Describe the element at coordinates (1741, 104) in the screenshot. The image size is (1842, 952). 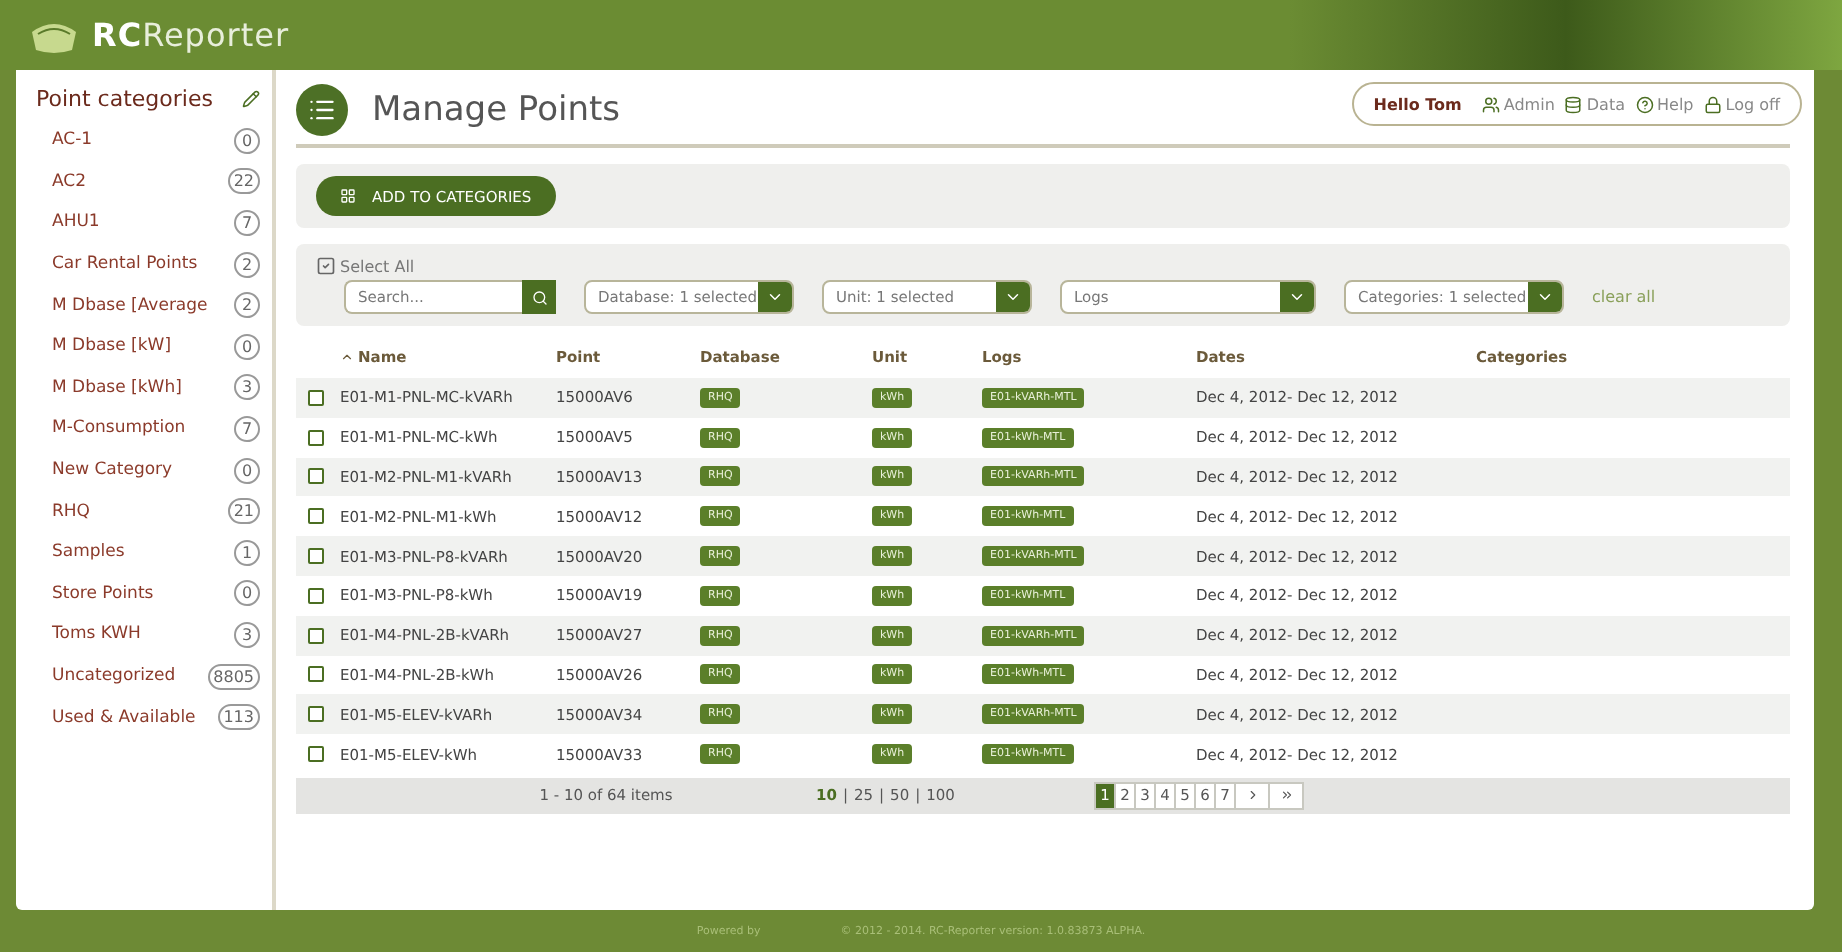
I see `user-link: Log off` at that location.